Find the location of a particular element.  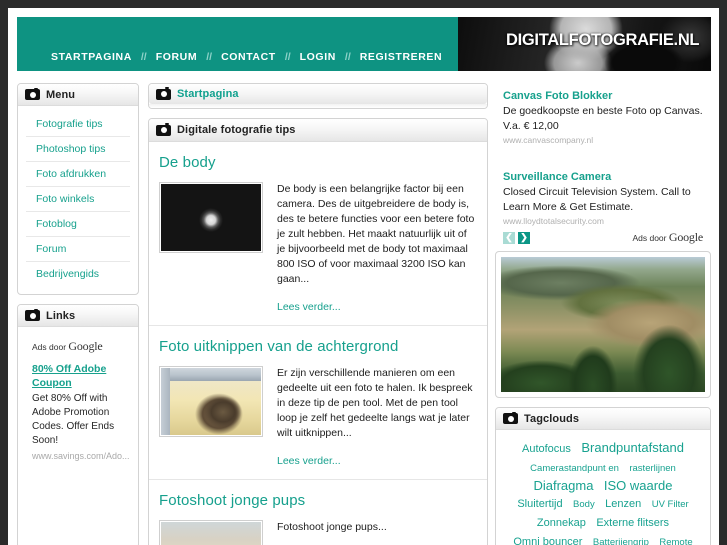

nav-item-forum: FORUM is located at coordinates (177, 57).